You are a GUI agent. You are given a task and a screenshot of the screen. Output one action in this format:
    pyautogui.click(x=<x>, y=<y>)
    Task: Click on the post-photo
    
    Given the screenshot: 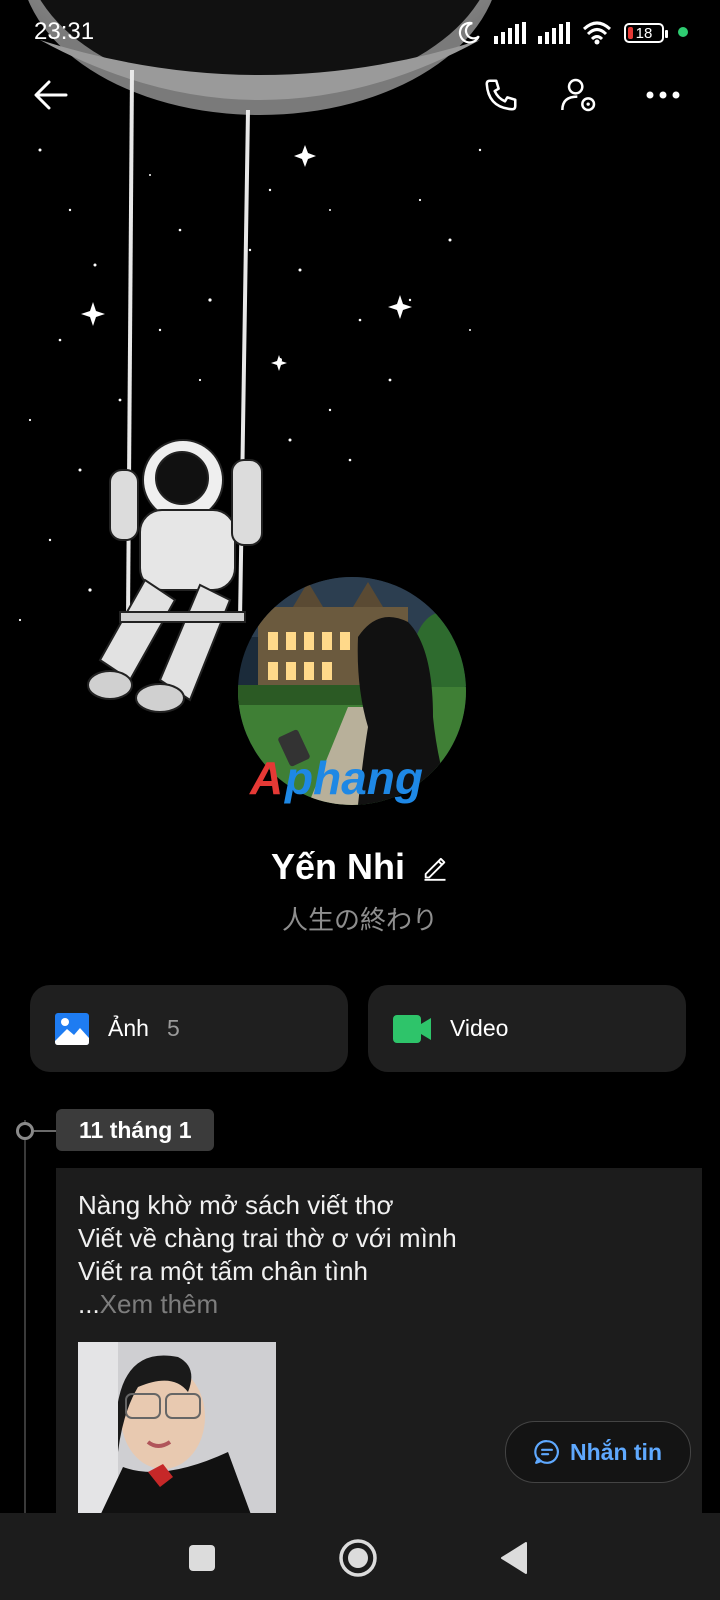 What is the action you would take?
    pyautogui.click(x=177, y=1431)
    